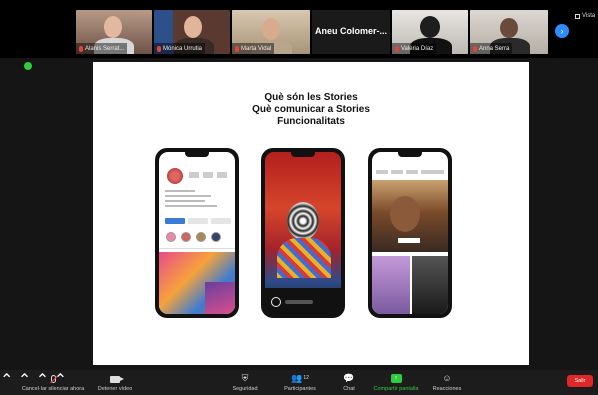 The image size is (598, 395). I want to click on chevron-up-icon: ⌃, so click(6, 380).